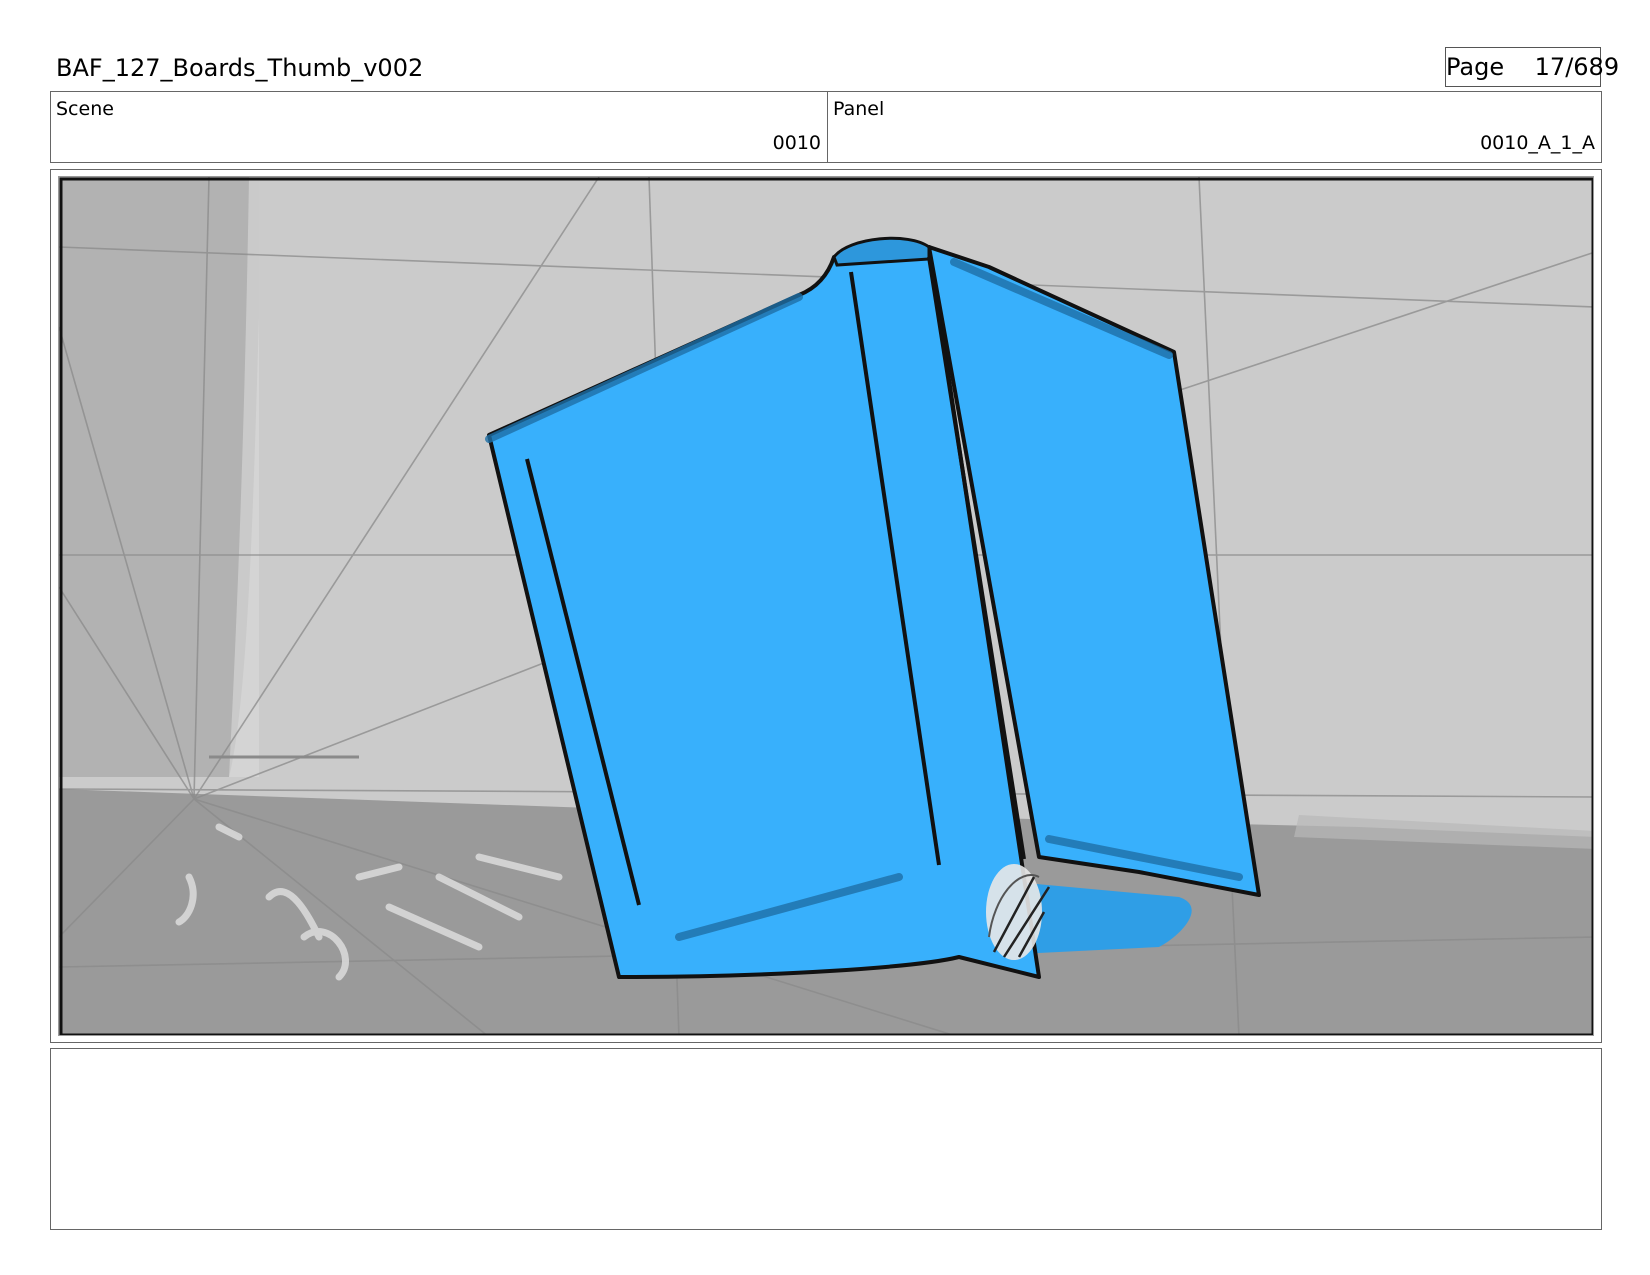  Describe the element at coordinates (240, 68) in the screenshot. I see `document-title: BAF_127_Boards_Thumb_v002` at that location.